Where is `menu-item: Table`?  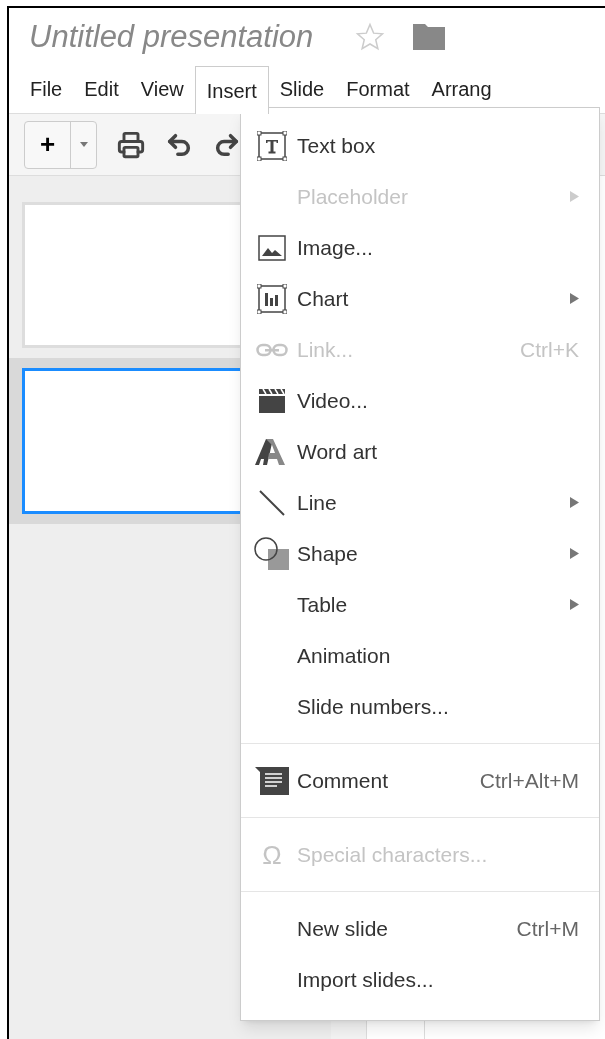
menu-item: Table is located at coordinates (420, 604).